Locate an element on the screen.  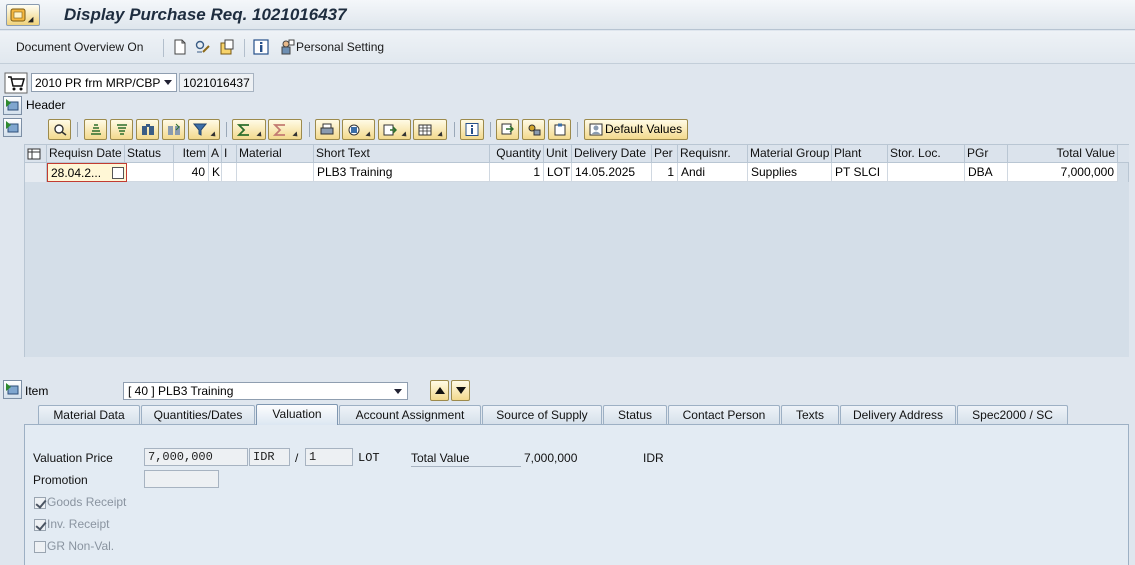
total-value-cell: 7,000,000 is located at coordinates (1063, 172).